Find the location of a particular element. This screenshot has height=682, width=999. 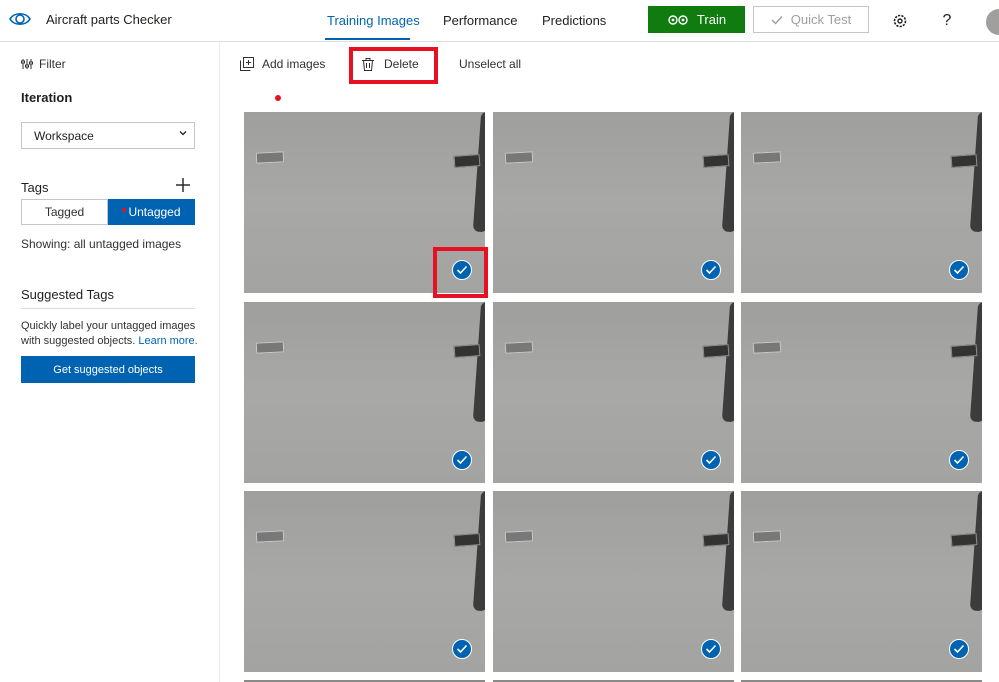

untagged-dot-icon is located at coordinates (124, 210).